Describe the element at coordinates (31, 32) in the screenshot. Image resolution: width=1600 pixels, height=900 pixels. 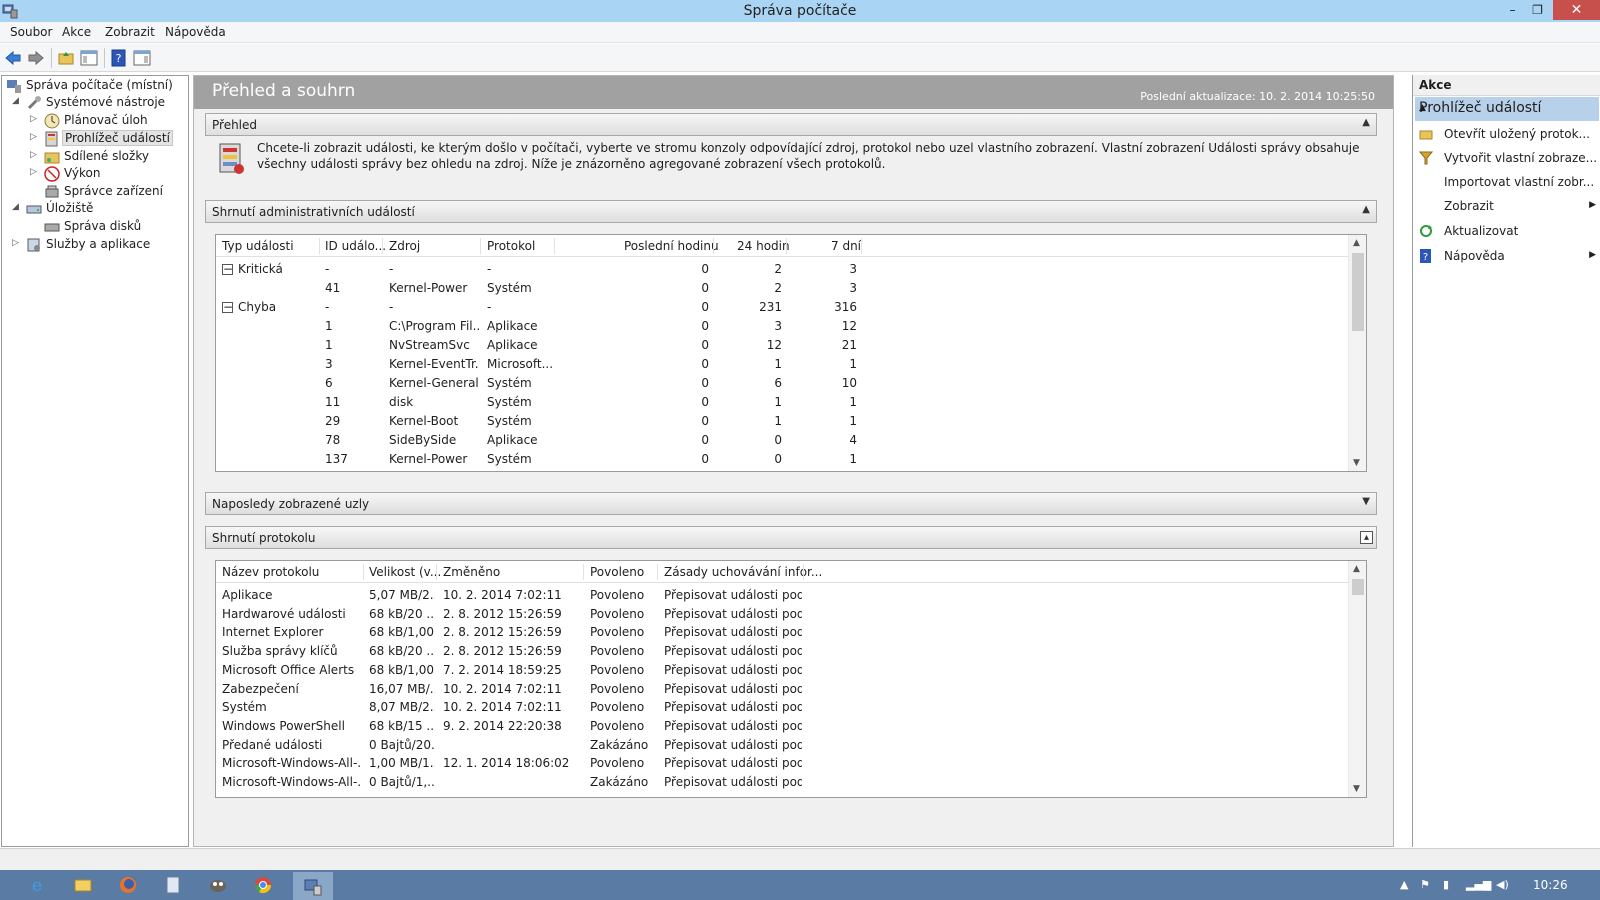
I see `menu-file: Soubor` at that location.